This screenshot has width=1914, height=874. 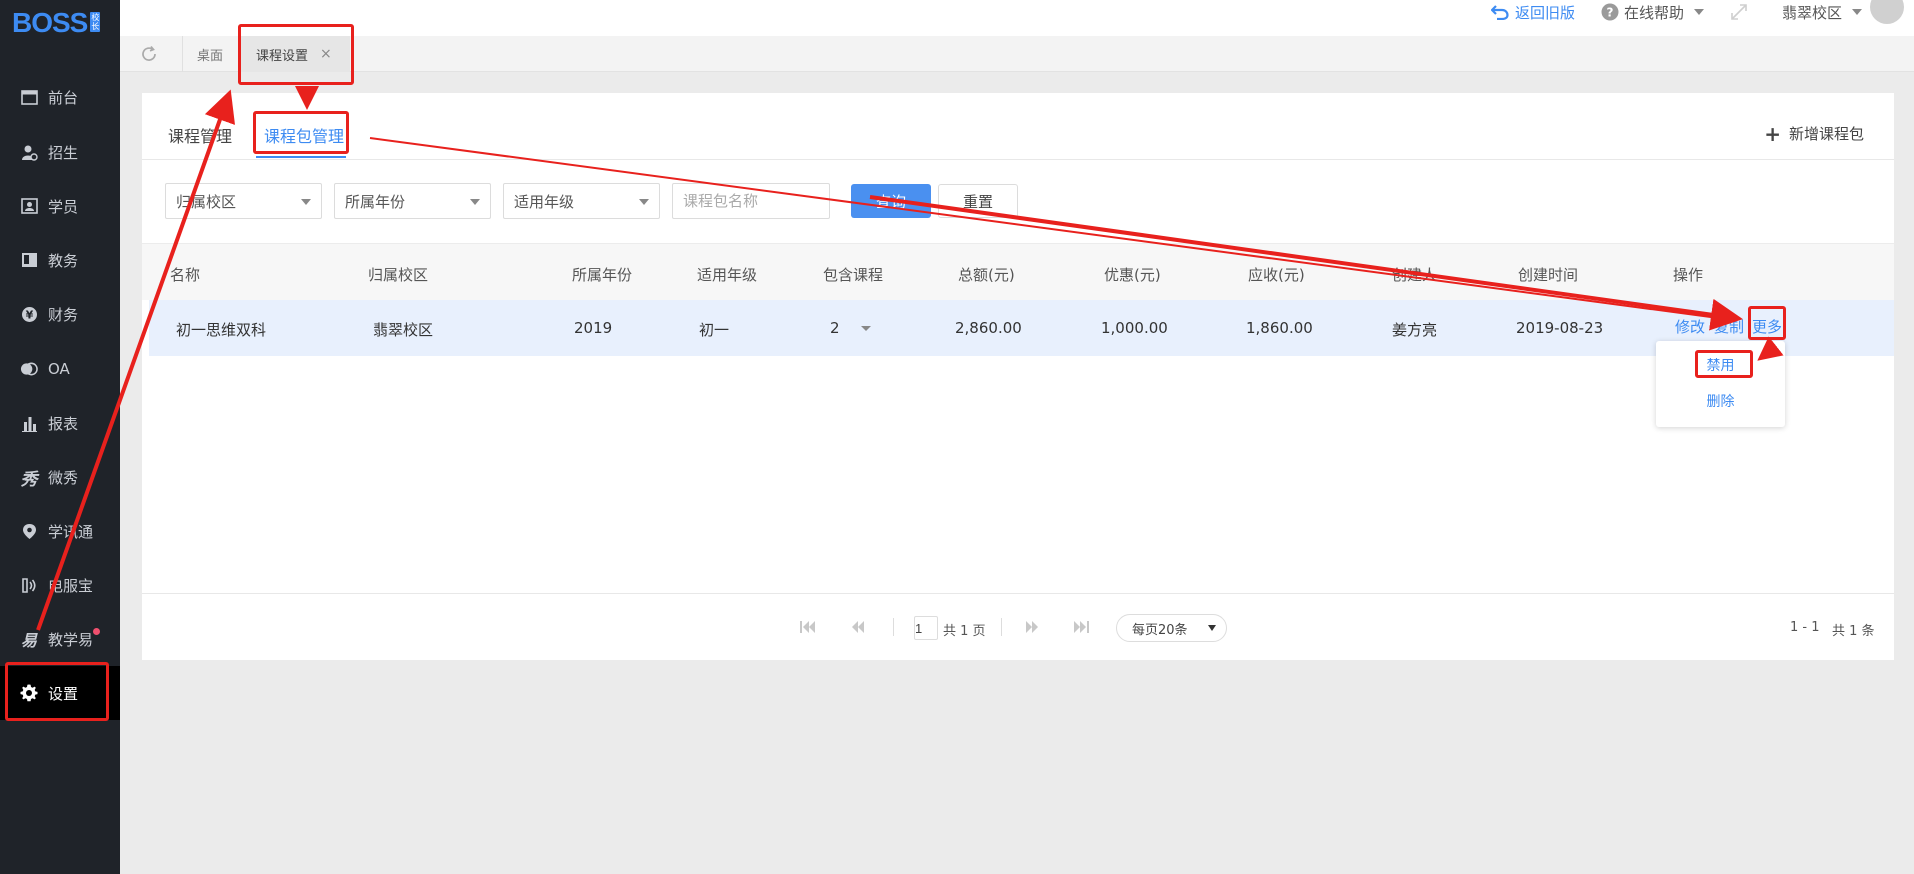 What do you see at coordinates (326, 54) in the screenshot?
I see `close-icon: ×` at bounding box center [326, 54].